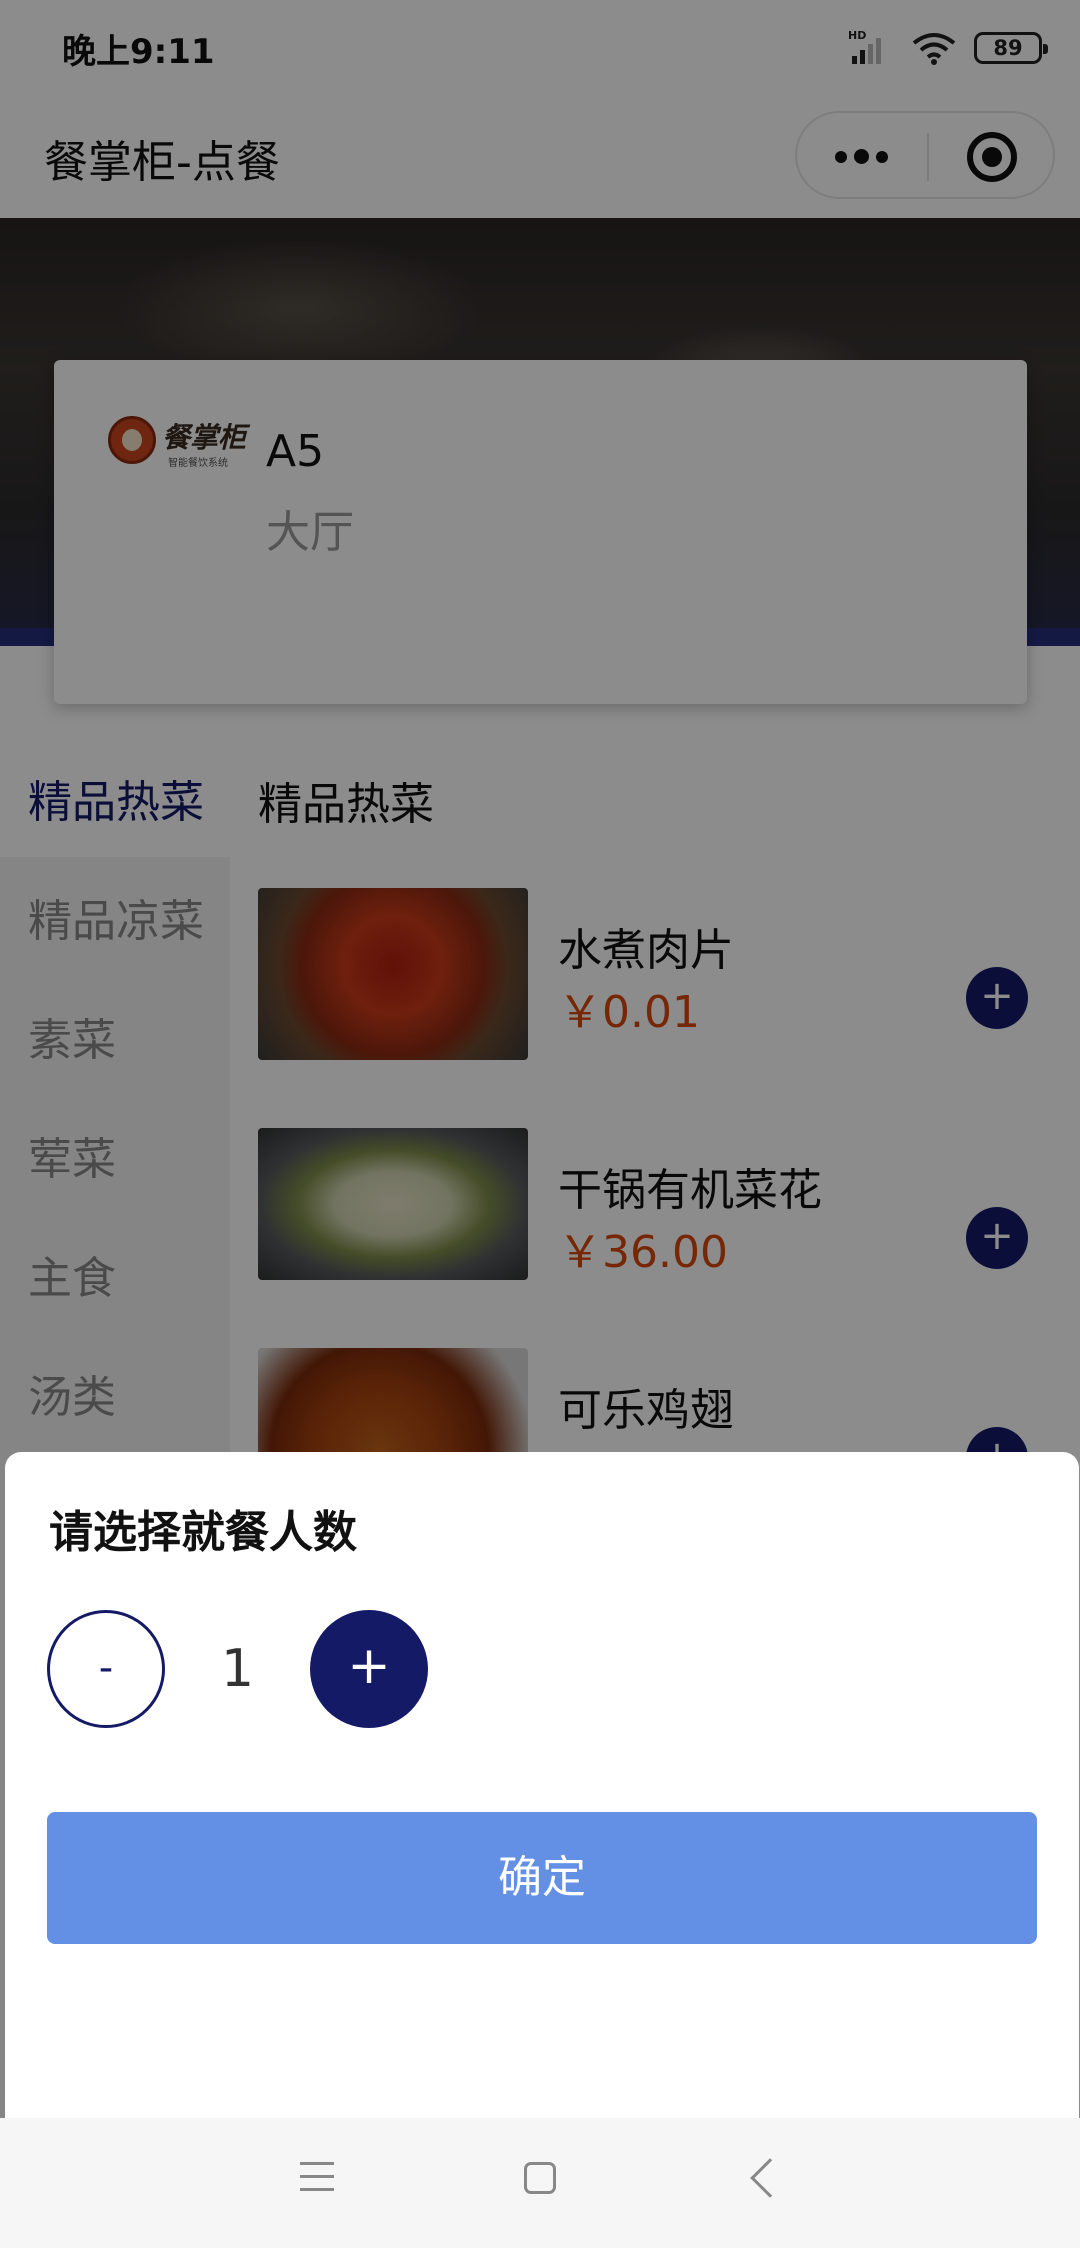 Image resolution: width=1080 pixels, height=2248 pixels. I want to click on system-nav-bar, so click(540, 2183).